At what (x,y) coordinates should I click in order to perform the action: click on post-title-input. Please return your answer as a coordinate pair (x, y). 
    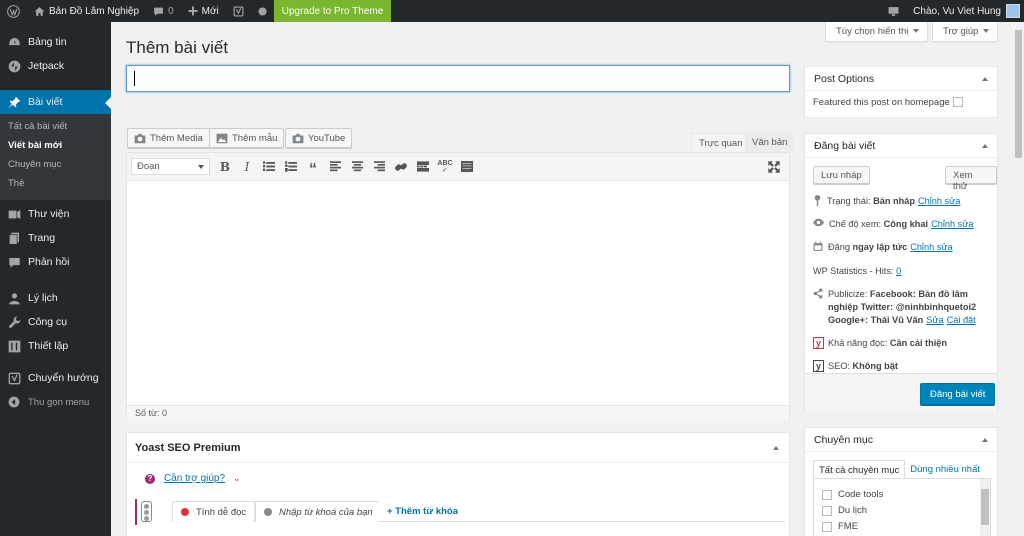
    Looking at the image, I should click on (458, 78).